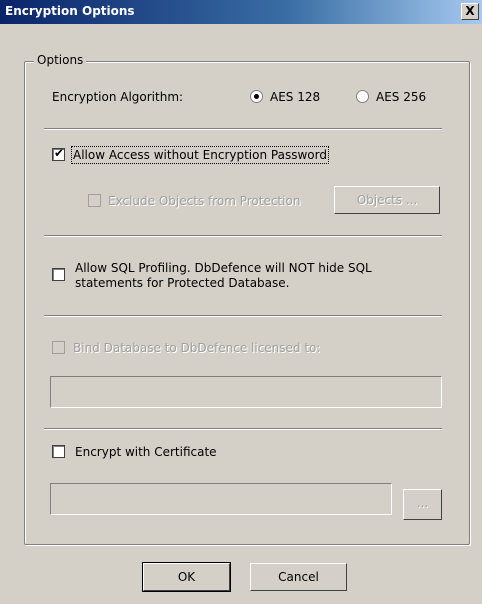 The height and width of the screenshot is (604, 482). What do you see at coordinates (362, 96) in the screenshot?
I see `aes256-radio` at bounding box center [362, 96].